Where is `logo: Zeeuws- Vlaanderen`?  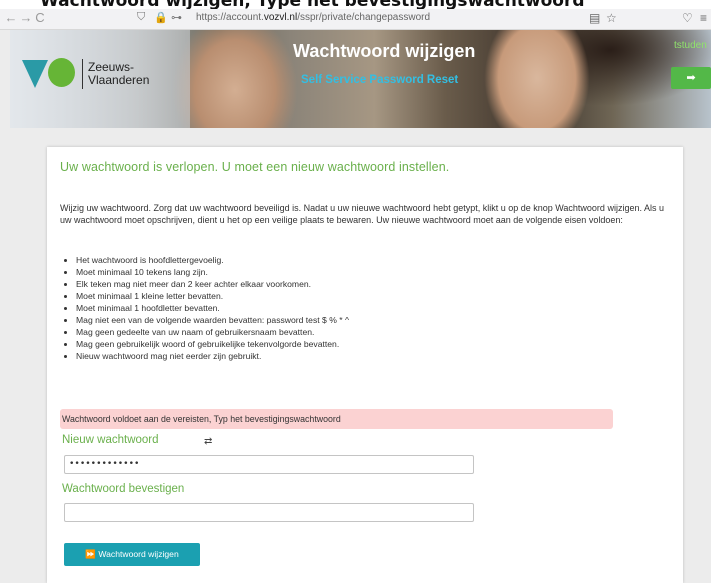
logo: Zeeuws- Vlaanderen is located at coordinates (100, 79).